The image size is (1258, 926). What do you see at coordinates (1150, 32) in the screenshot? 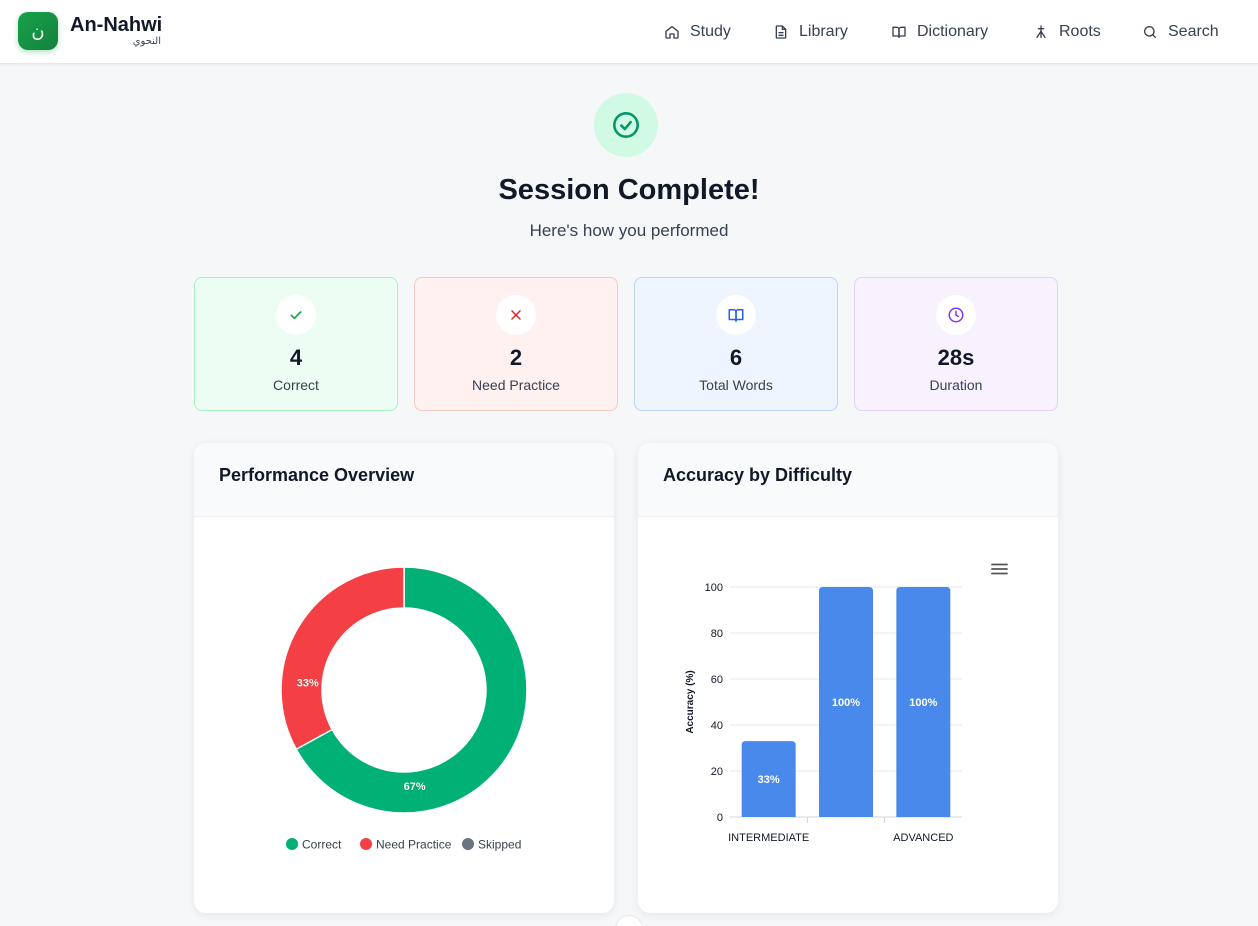
I see `search-icon` at bounding box center [1150, 32].